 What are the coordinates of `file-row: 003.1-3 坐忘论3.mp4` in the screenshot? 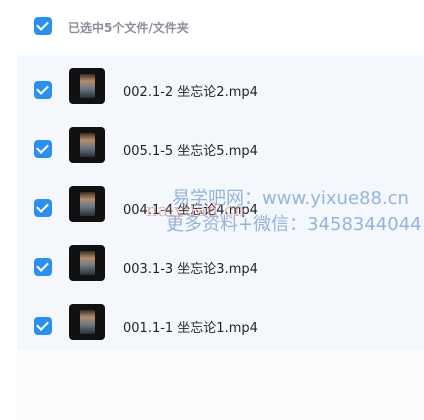 It's located at (212, 267).